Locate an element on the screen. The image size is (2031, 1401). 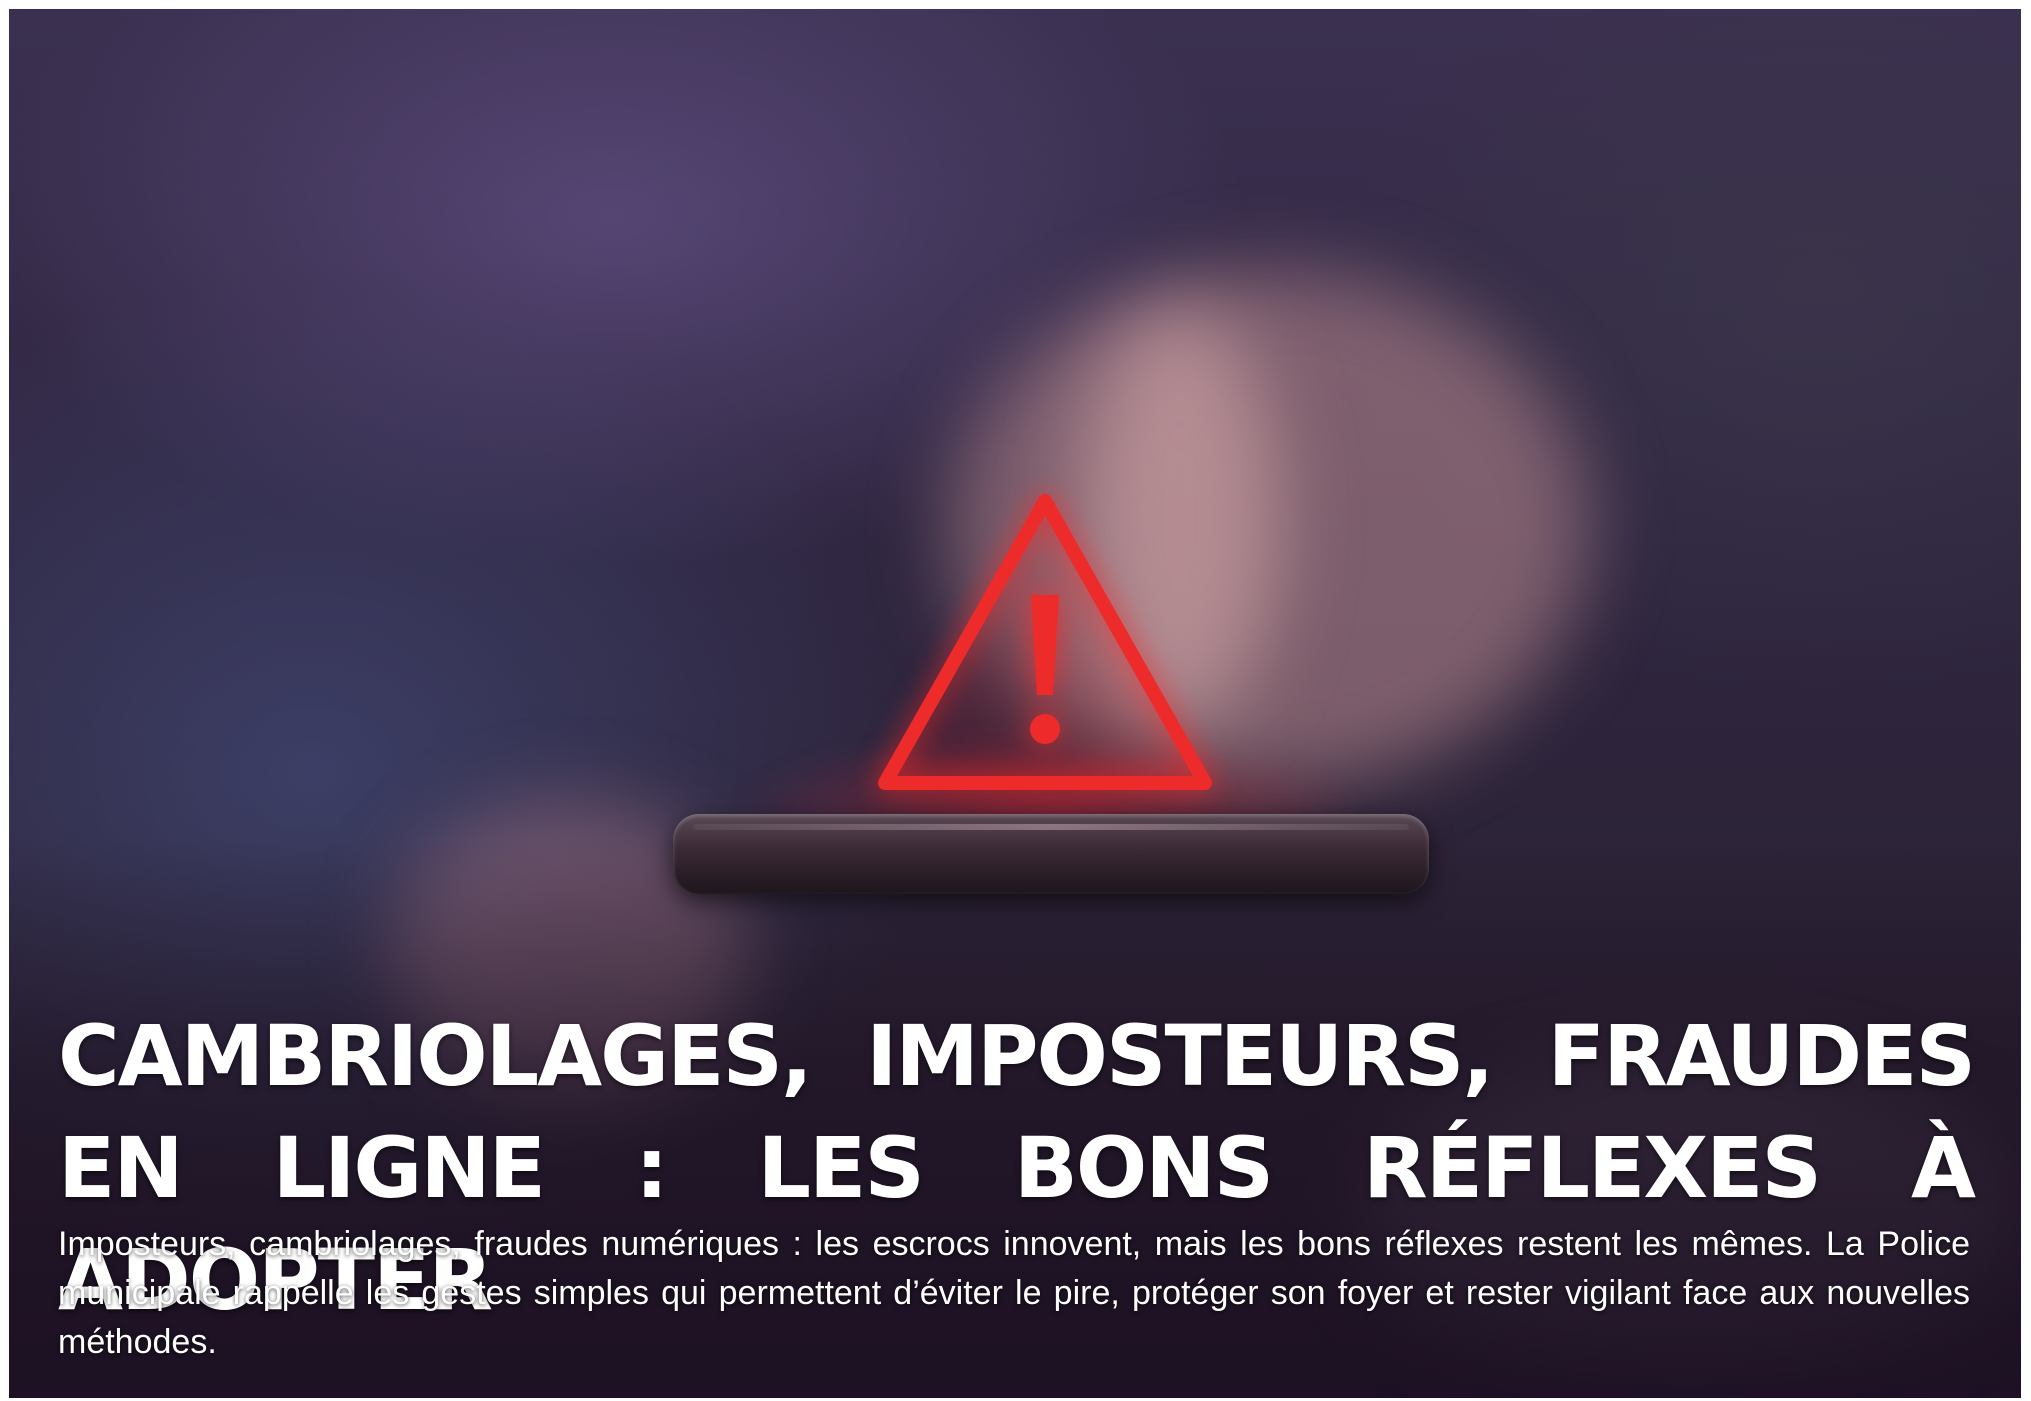
headline-line-1: CAMBRIOLAGES, IMPOSTEURS, FRAUDES is located at coordinates (1017, 1056).